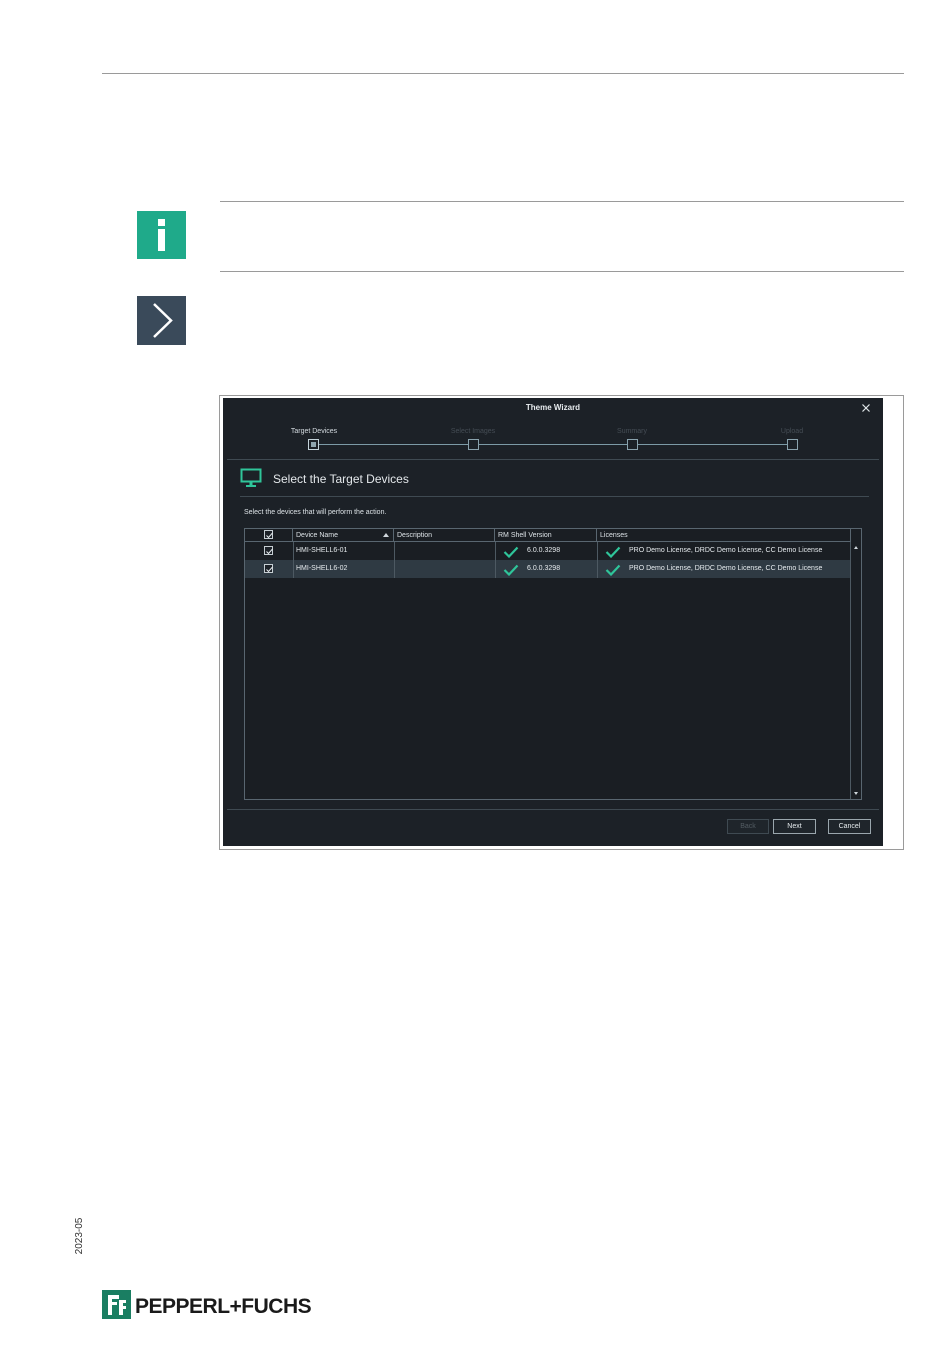  Describe the element at coordinates (856, 547) in the screenshot. I see `scroll-up-icon` at that location.